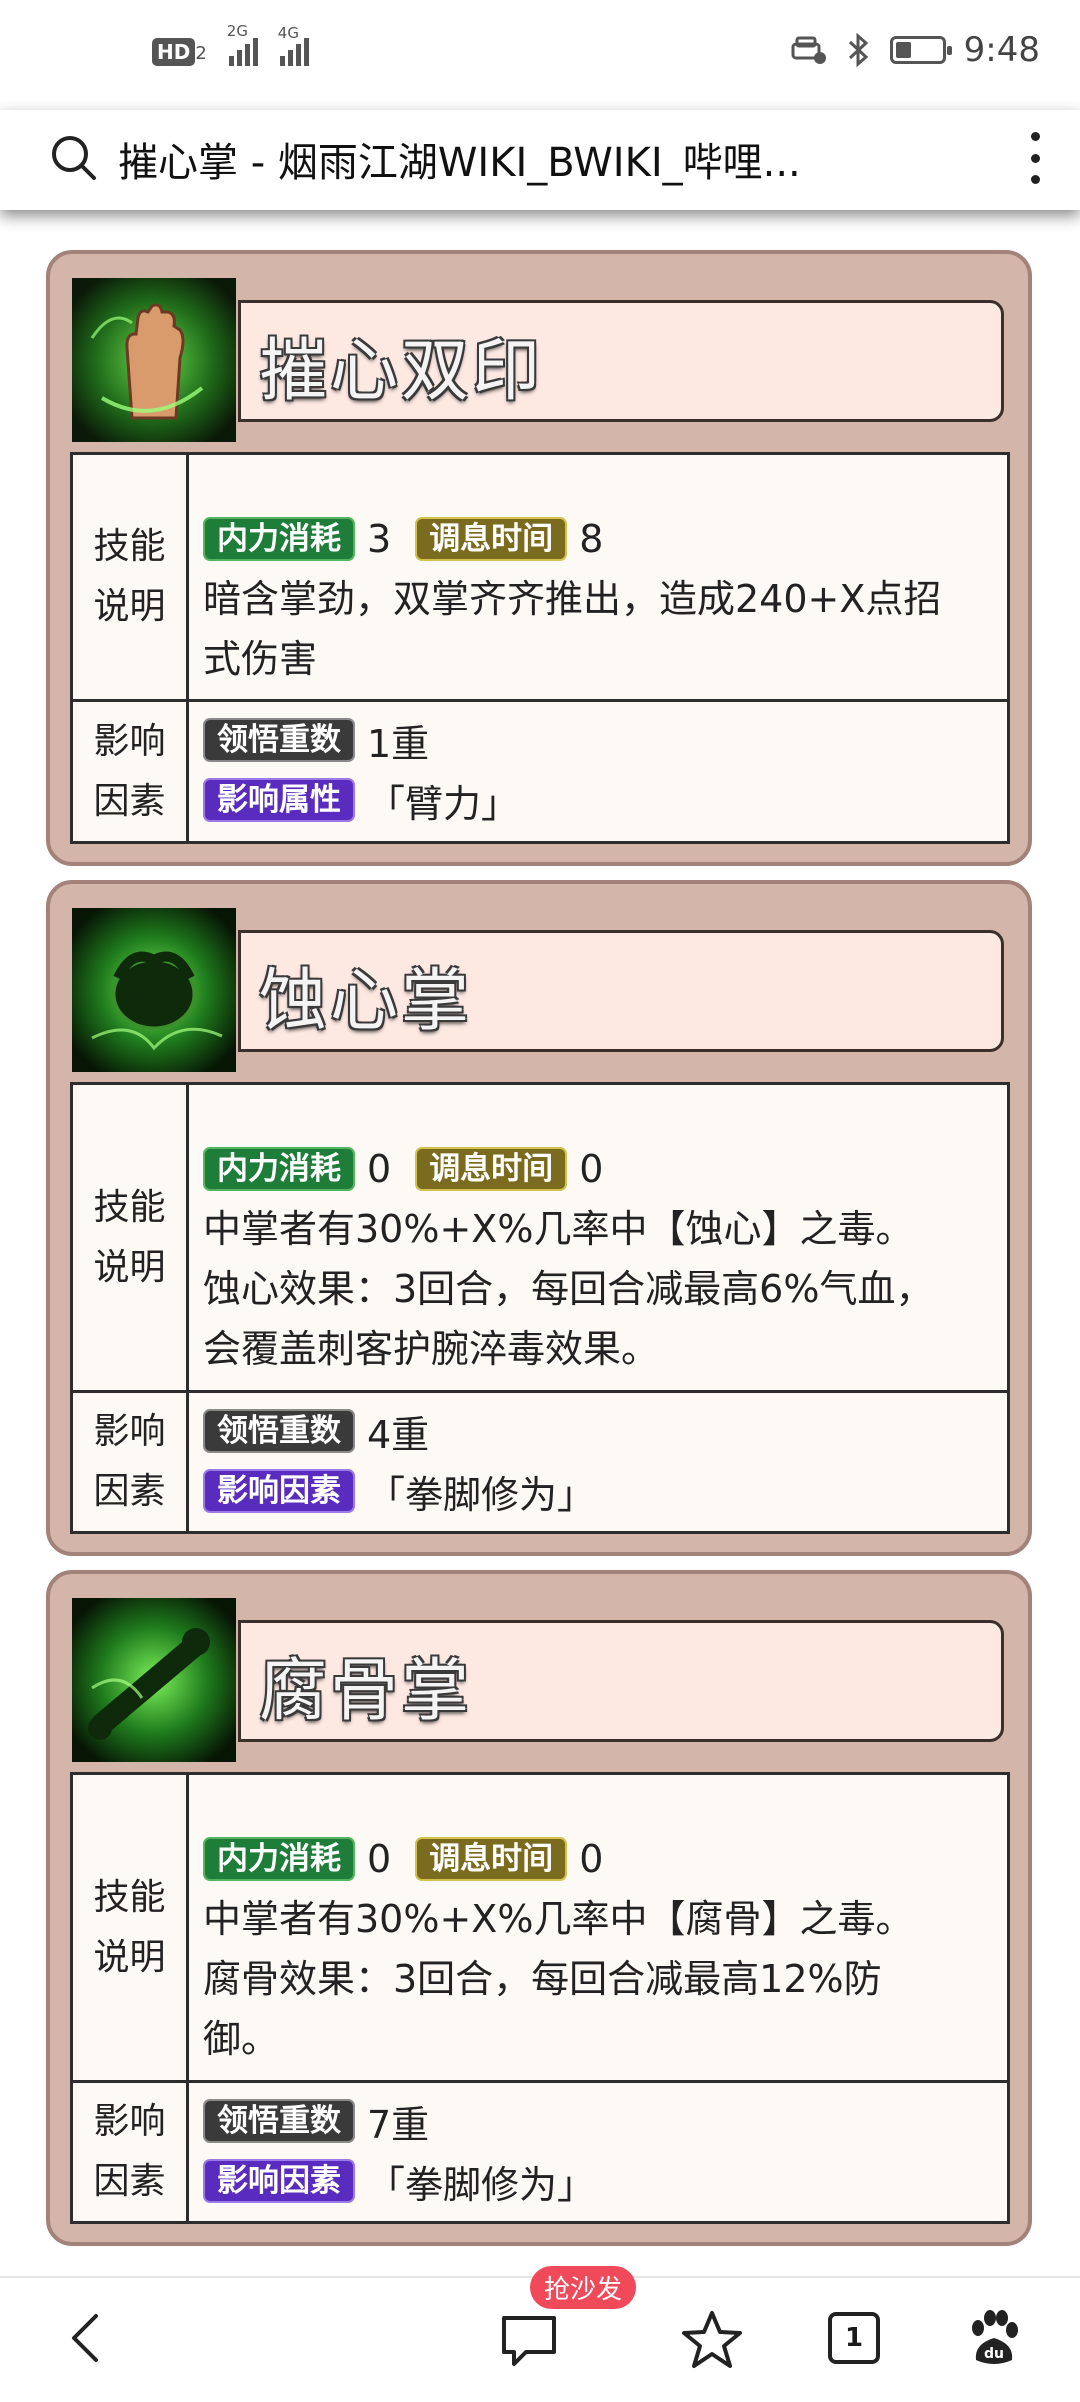 The height and width of the screenshot is (2402, 1080). I want to click on skill-icon-poison, so click(154, 990).